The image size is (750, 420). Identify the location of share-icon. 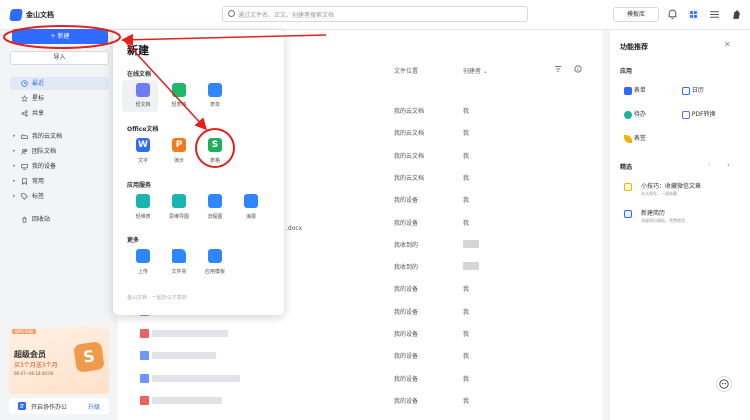
(24, 113).